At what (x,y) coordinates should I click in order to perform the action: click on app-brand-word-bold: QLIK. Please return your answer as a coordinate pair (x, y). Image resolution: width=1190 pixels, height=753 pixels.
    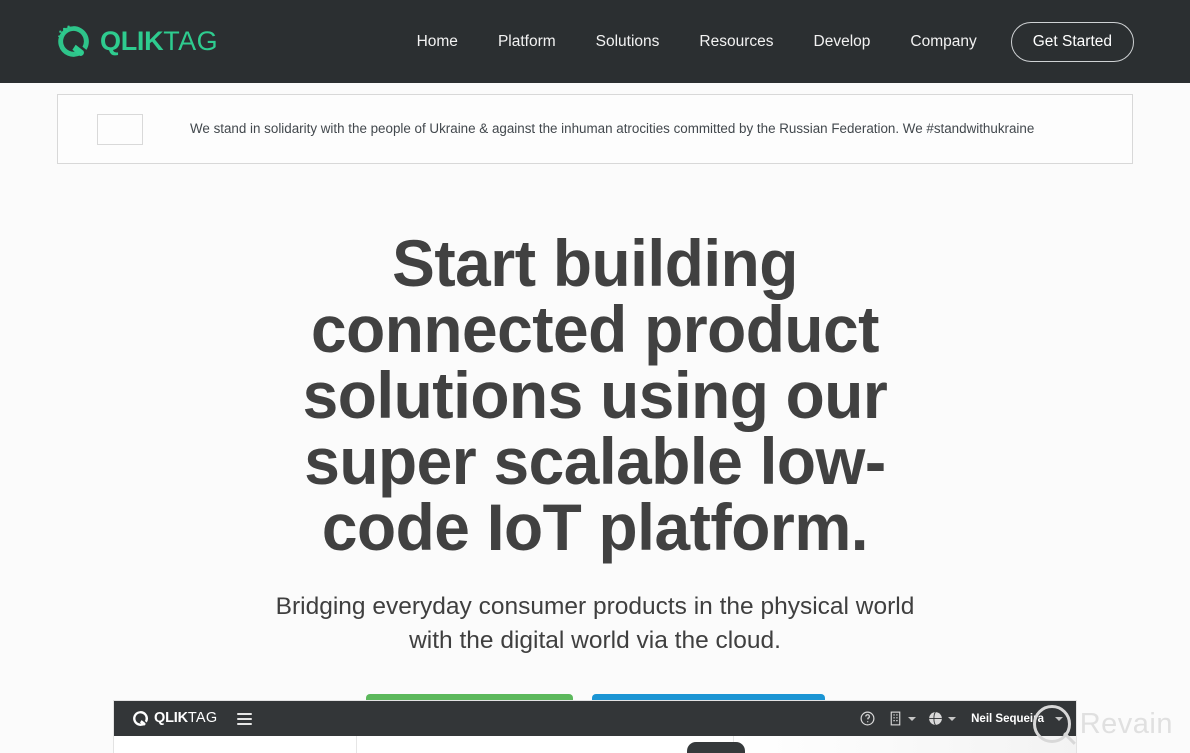
    Looking at the image, I should click on (171, 718).